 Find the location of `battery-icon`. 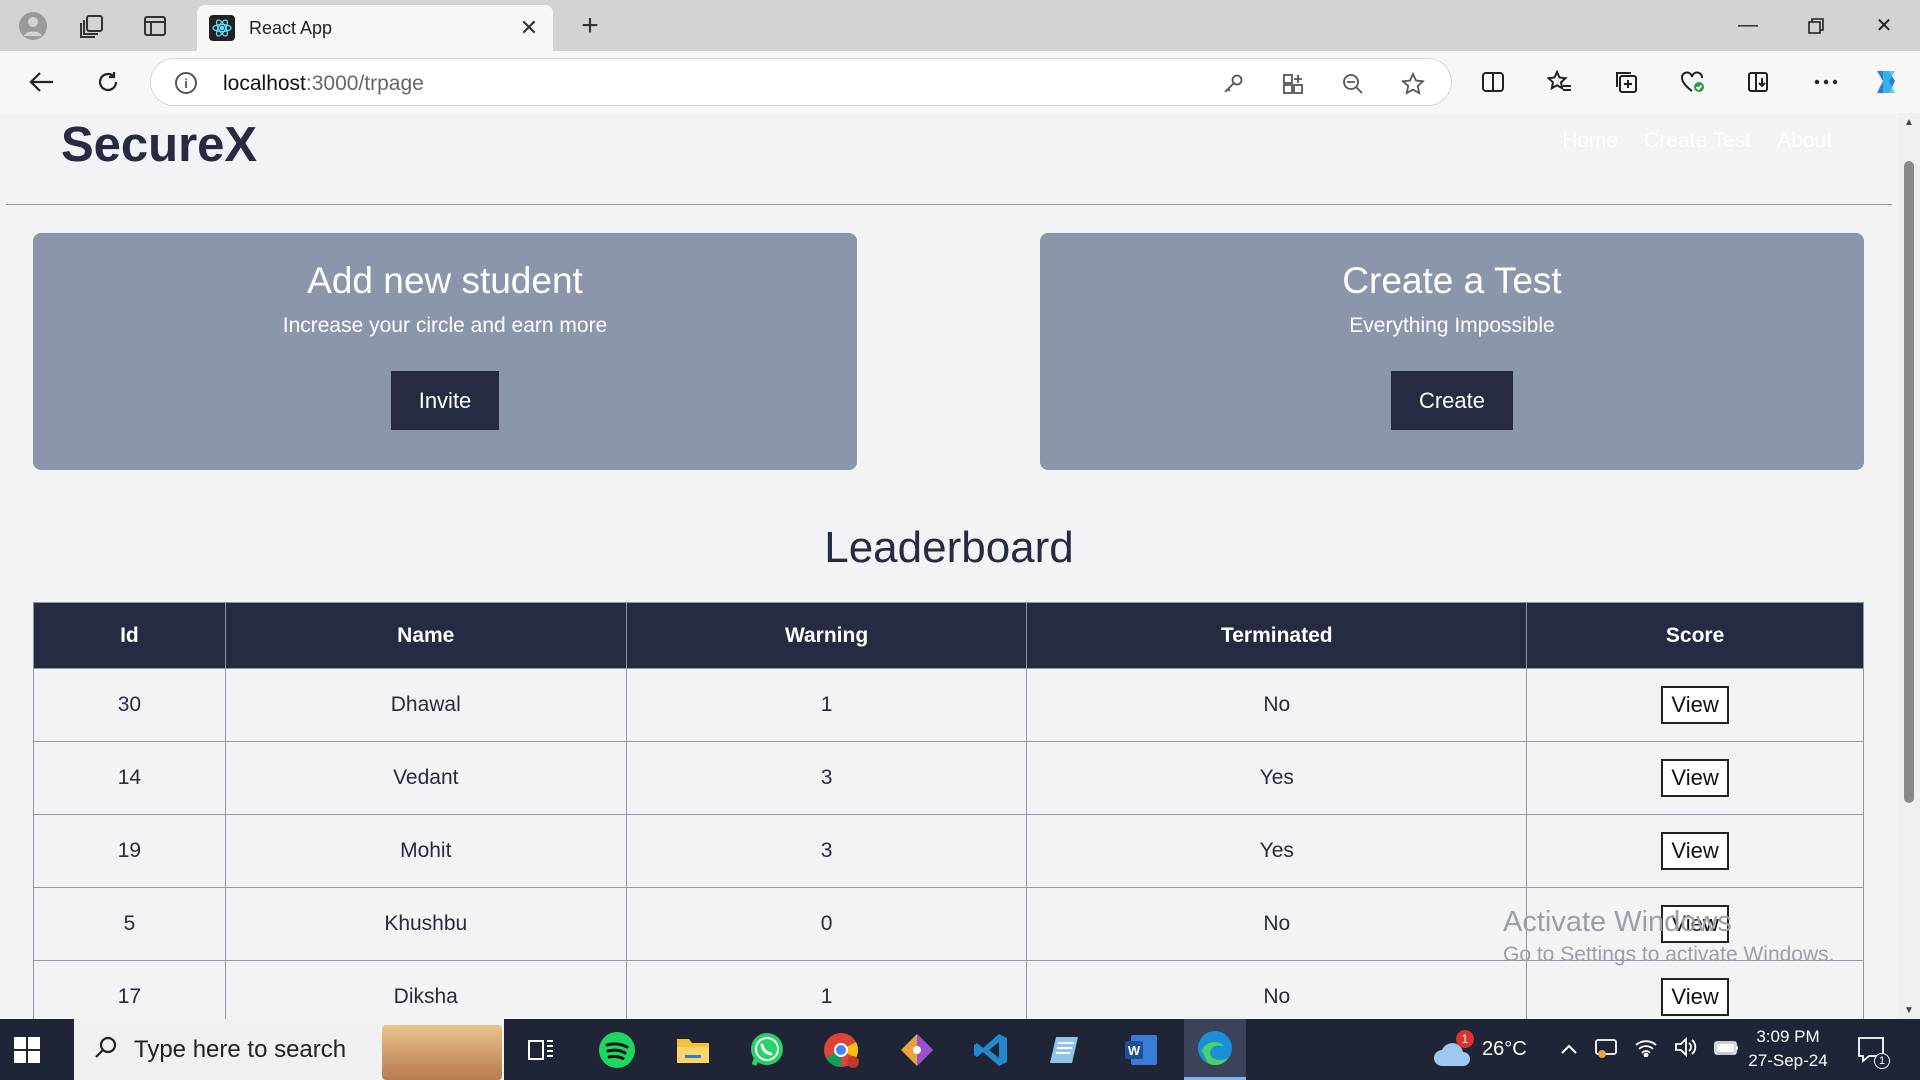

battery-icon is located at coordinates (1727, 1049).